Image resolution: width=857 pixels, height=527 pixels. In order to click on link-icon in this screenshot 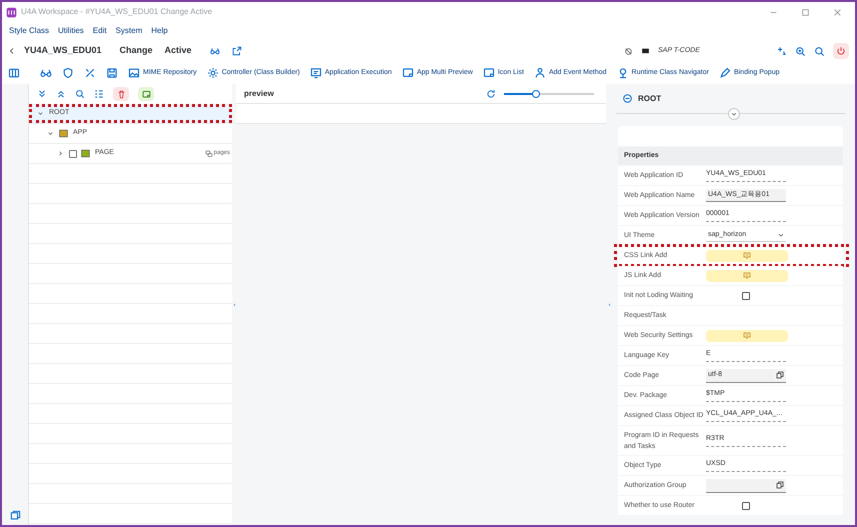, I will do `click(208, 154)`.